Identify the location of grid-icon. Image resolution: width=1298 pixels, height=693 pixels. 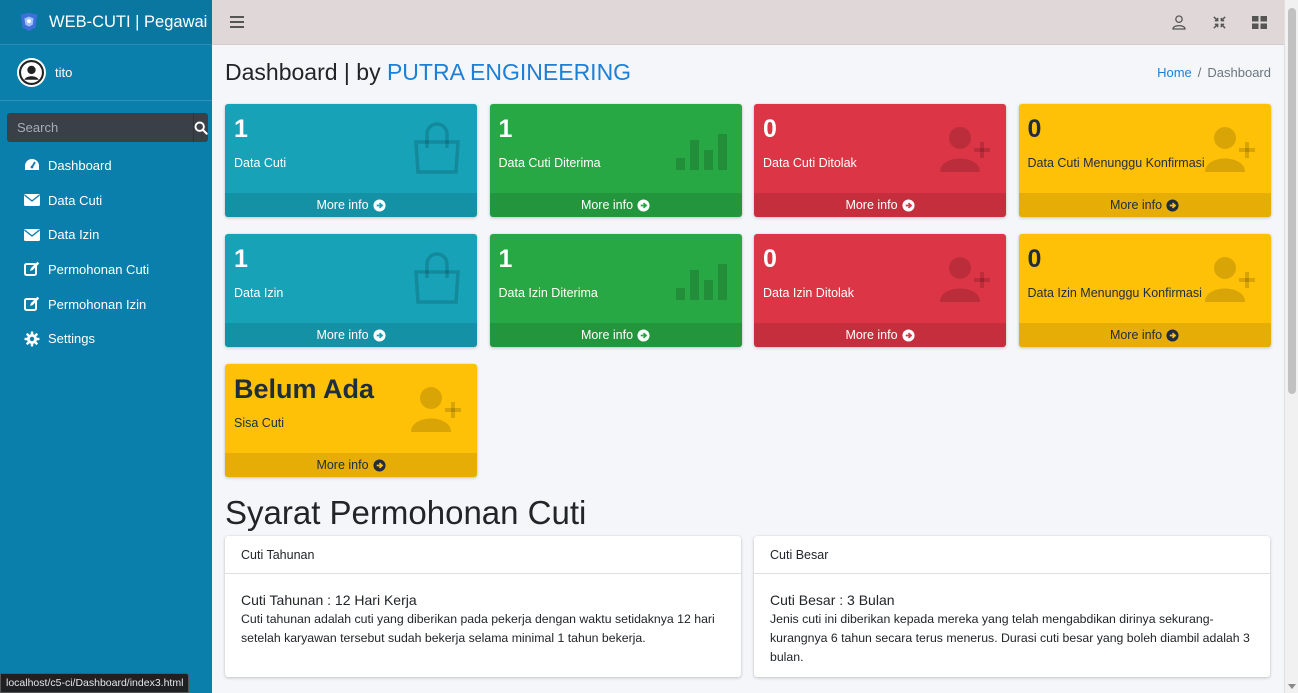
(1259, 22).